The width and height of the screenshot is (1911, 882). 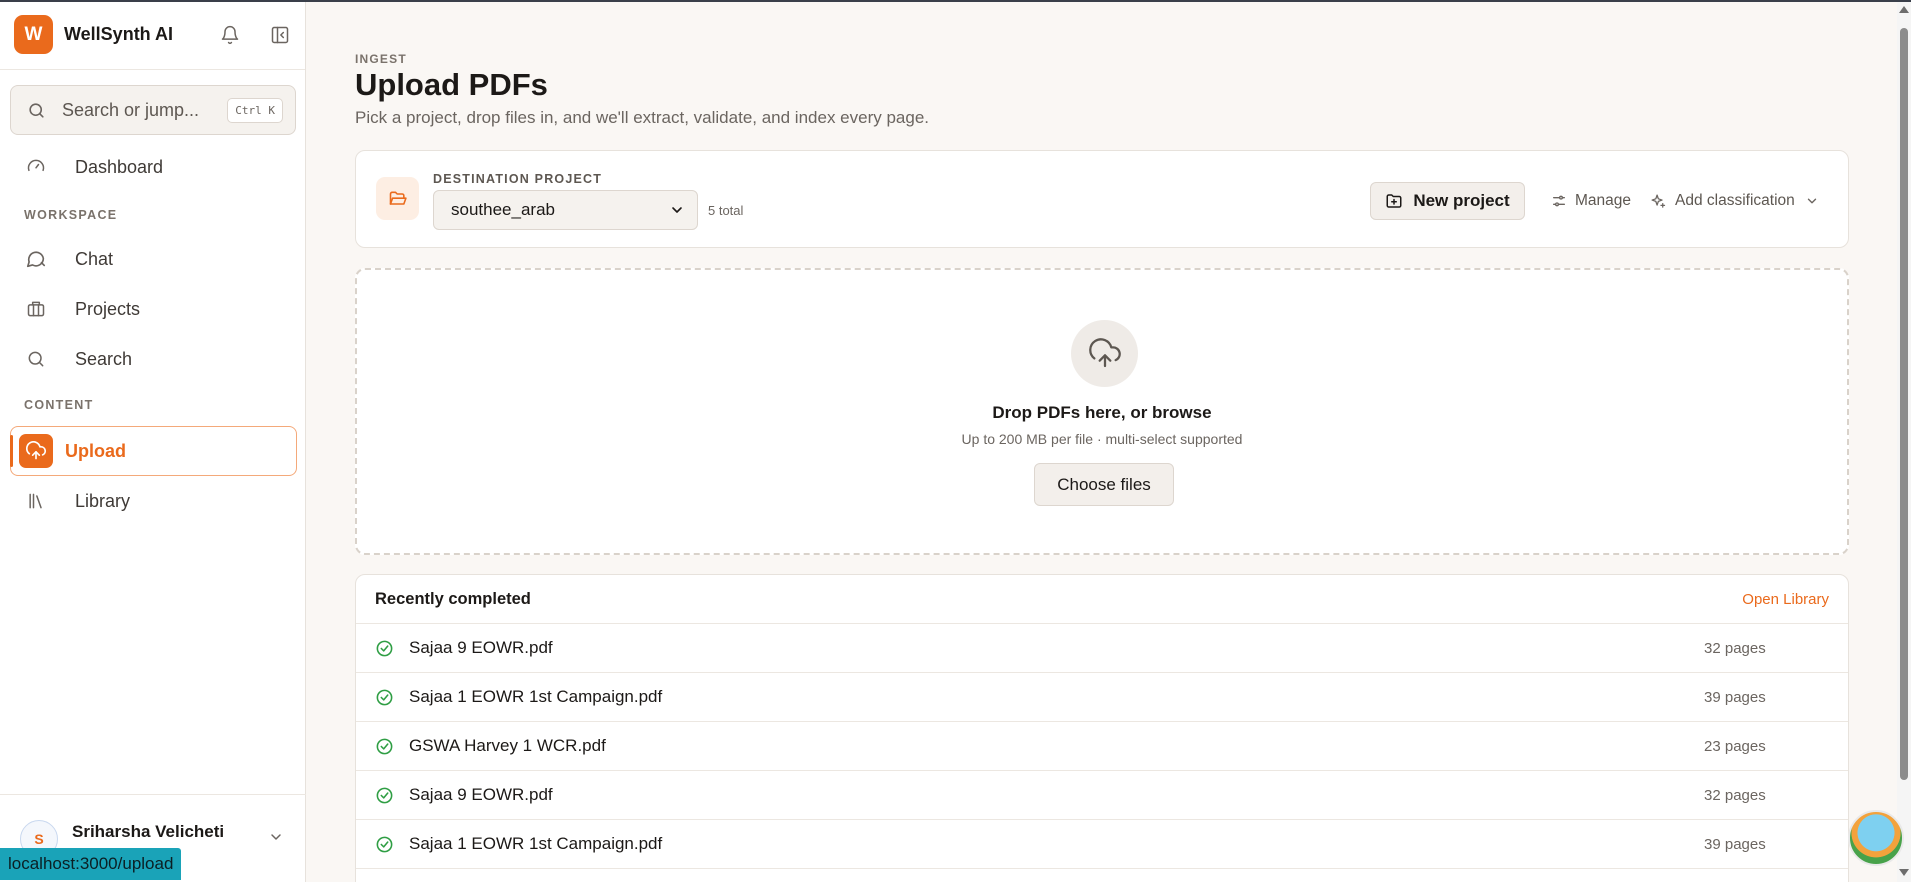 What do you see at coordinates (1904, 404) in the screenshot?
I see `scrollbar-thumb` at bounding box center [1904, 404].